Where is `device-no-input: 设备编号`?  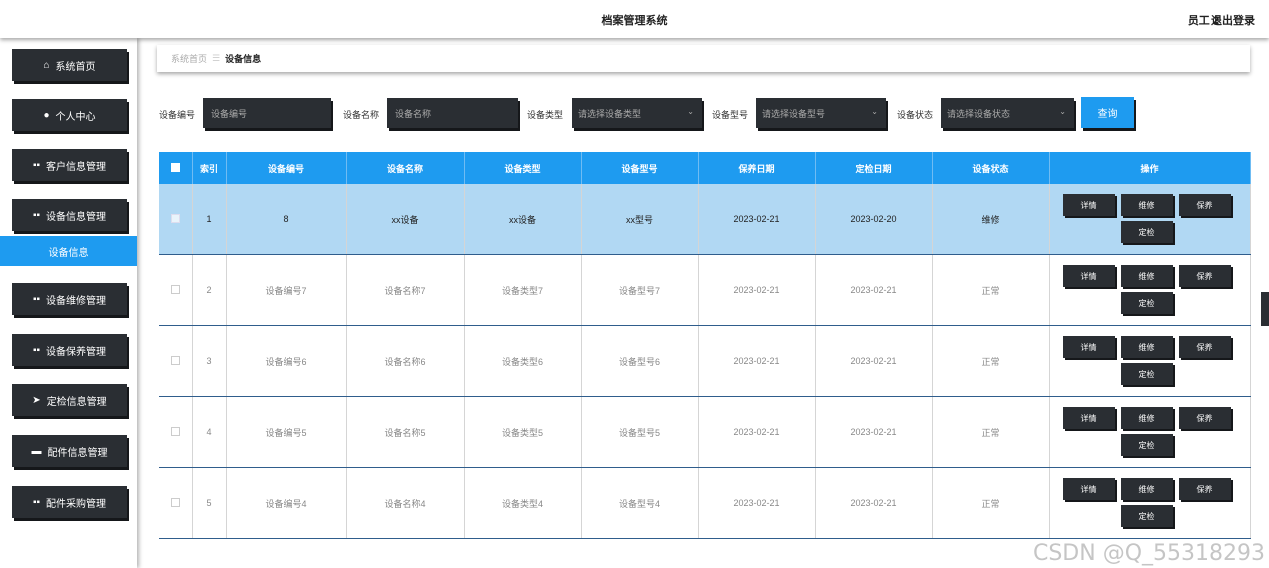
device-no-input: 设备编号 is located at coordinates (267, 113).